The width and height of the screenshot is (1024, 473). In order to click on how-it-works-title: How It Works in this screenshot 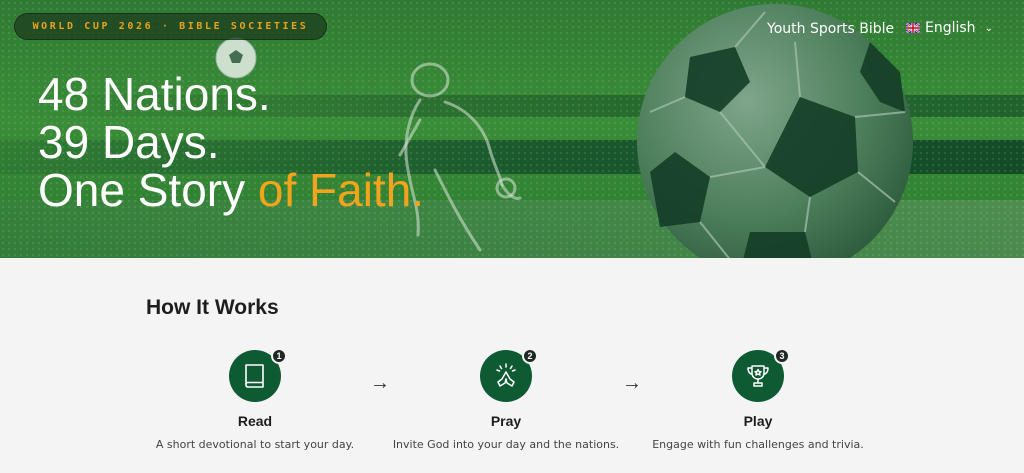, I will do `click(212, 307)`.